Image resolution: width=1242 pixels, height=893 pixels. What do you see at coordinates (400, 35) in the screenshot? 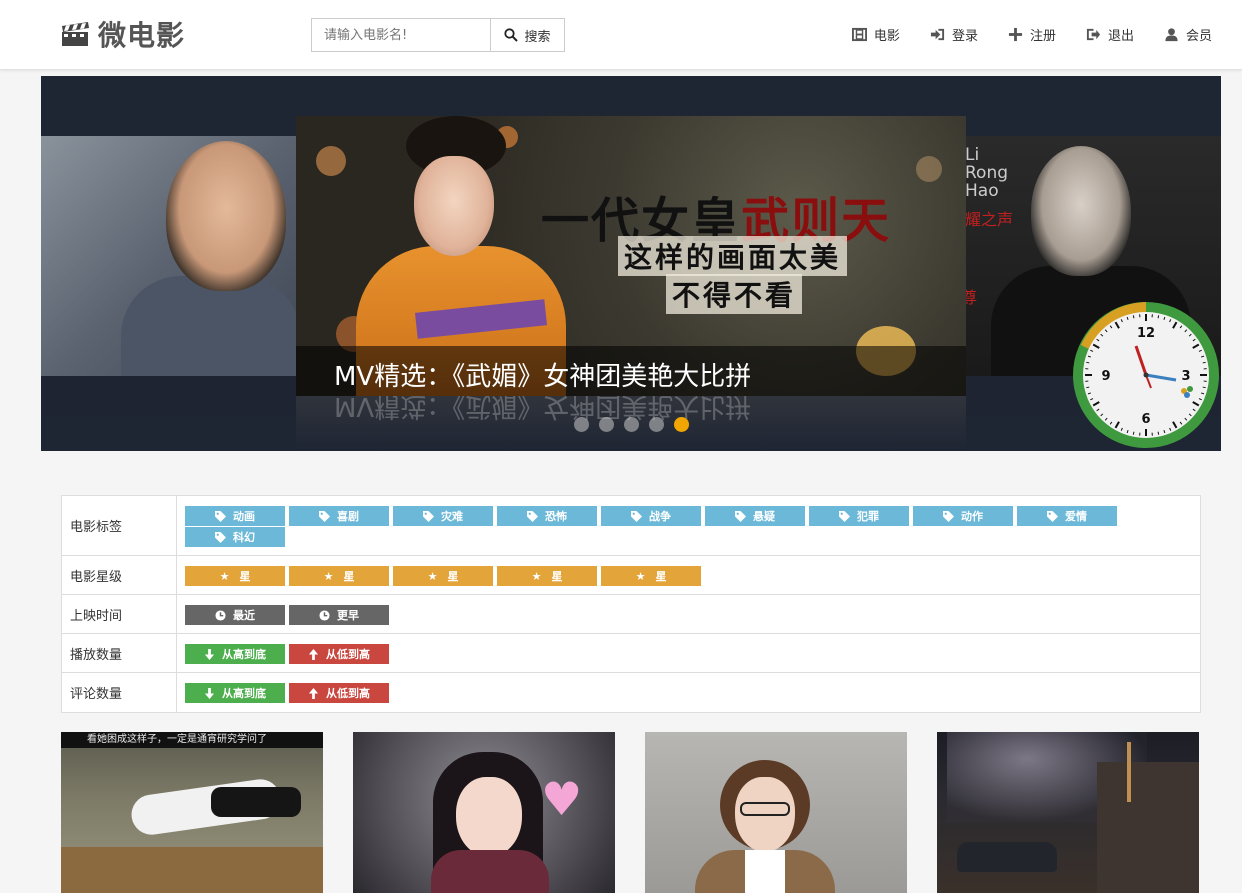
I see `search-input` at bounding box center [400, 35].